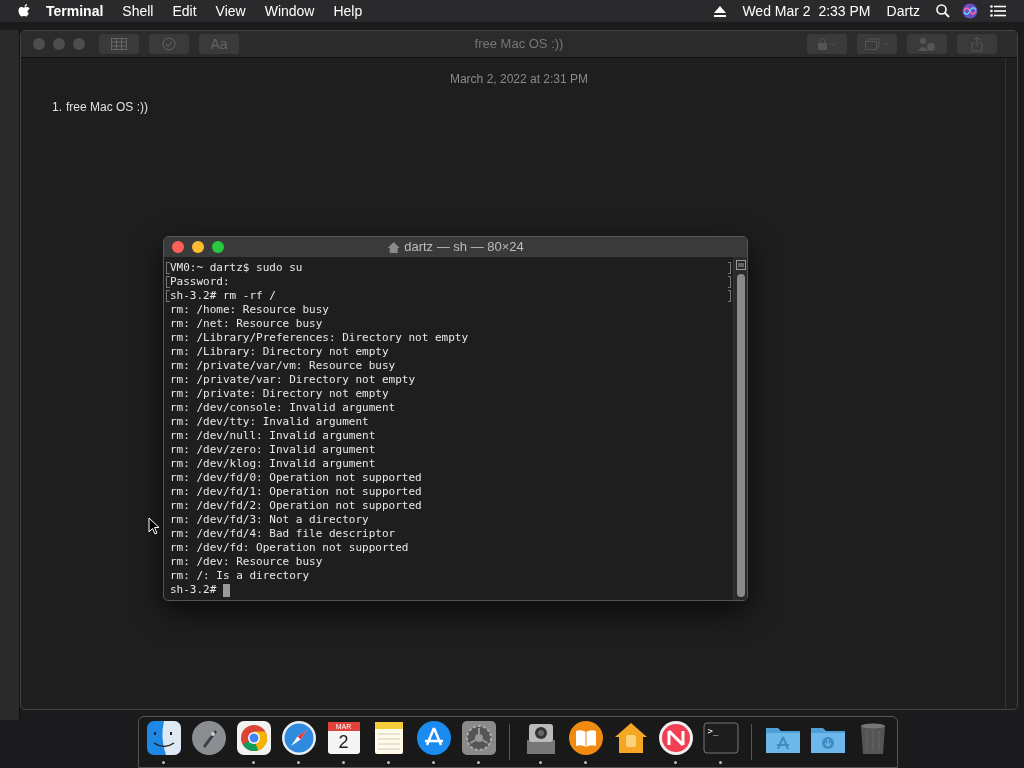 This screenshot has height=768, width=1024. What do you see at coordinates (270, 422) in the screenshot?
I see `terminal-line: rm: /dev/tty: Invalid argument` at bounding box center [270, 422].